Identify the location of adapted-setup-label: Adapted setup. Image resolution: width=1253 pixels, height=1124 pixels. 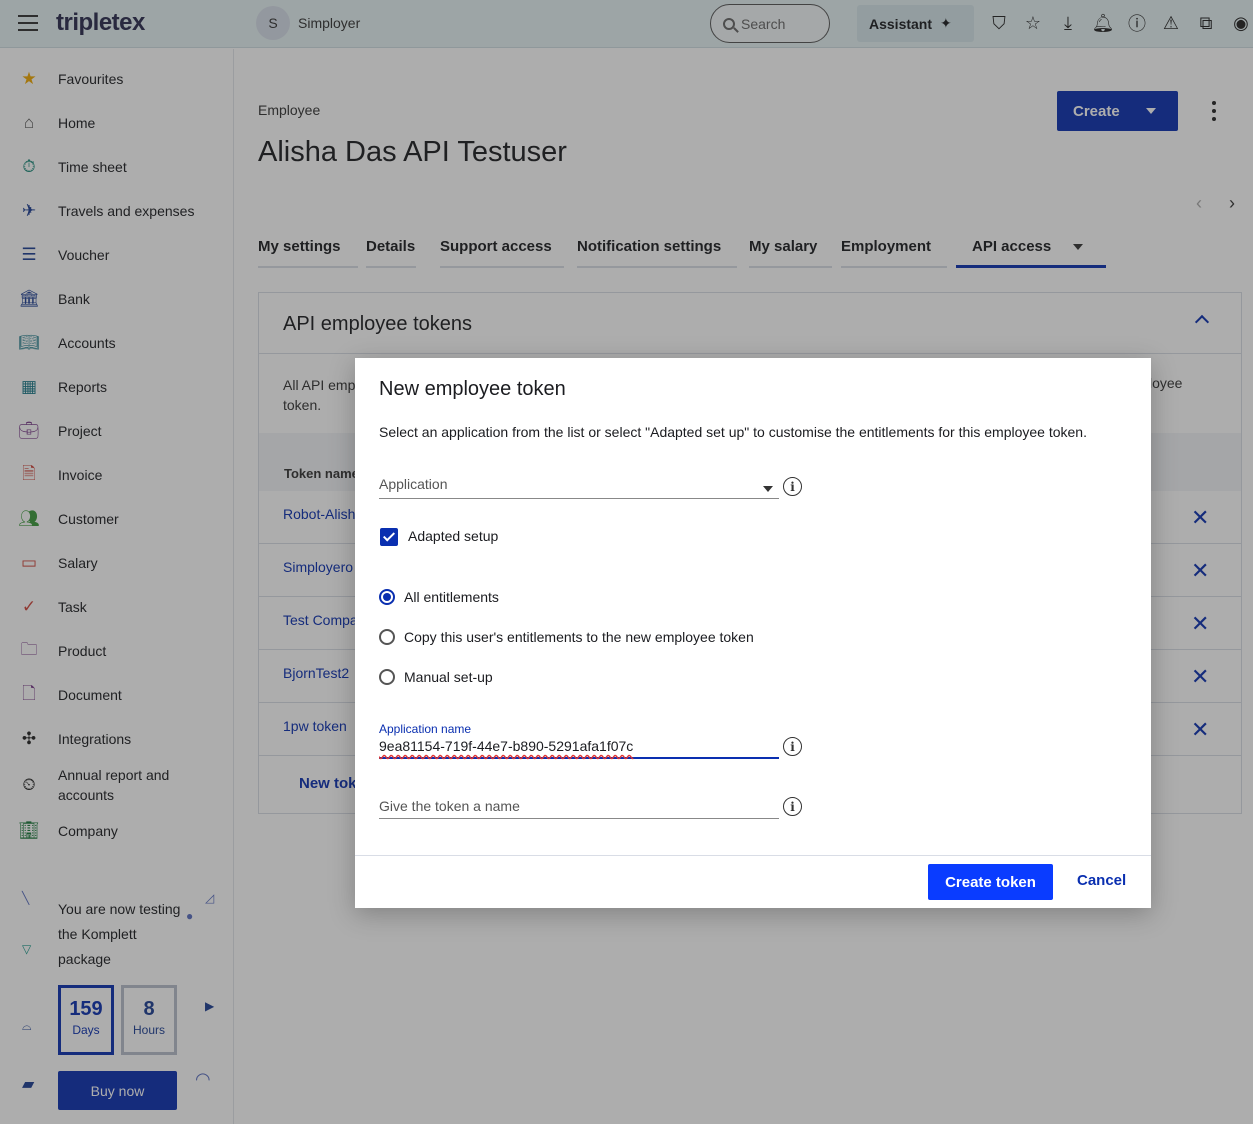
(453, 536).